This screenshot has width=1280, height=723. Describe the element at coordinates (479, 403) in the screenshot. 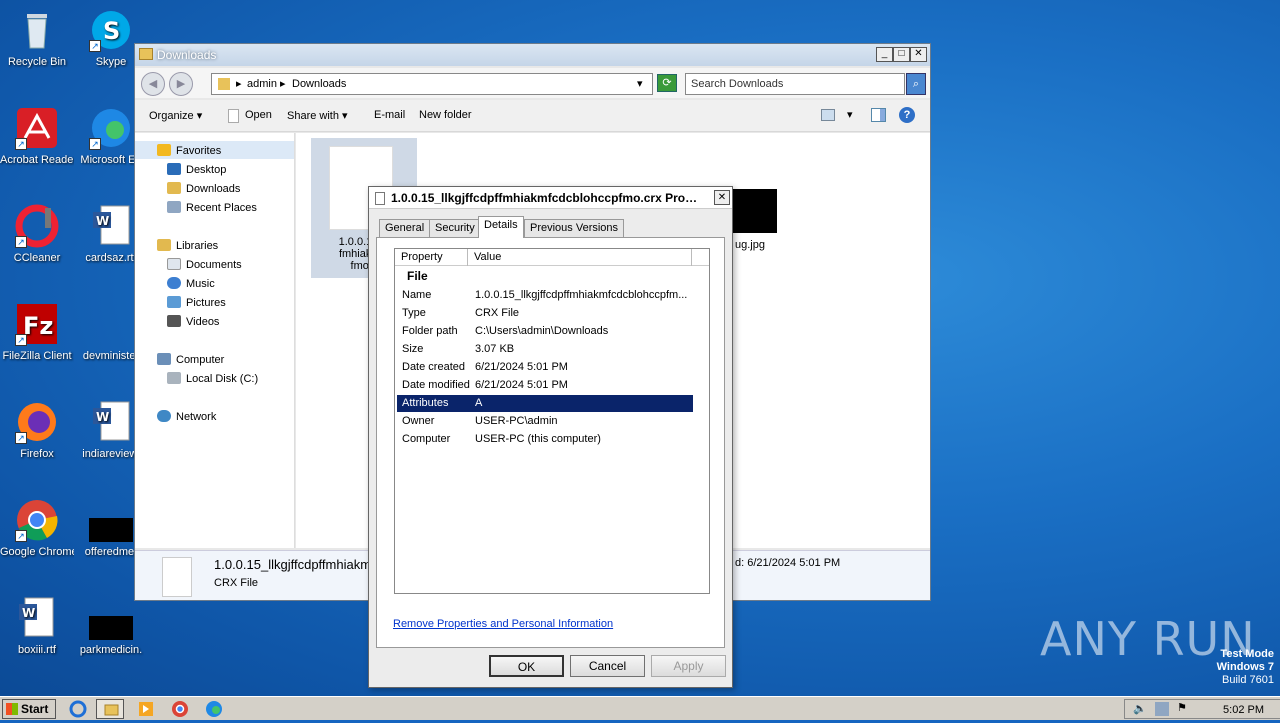

I see `property-value: A` at that location.